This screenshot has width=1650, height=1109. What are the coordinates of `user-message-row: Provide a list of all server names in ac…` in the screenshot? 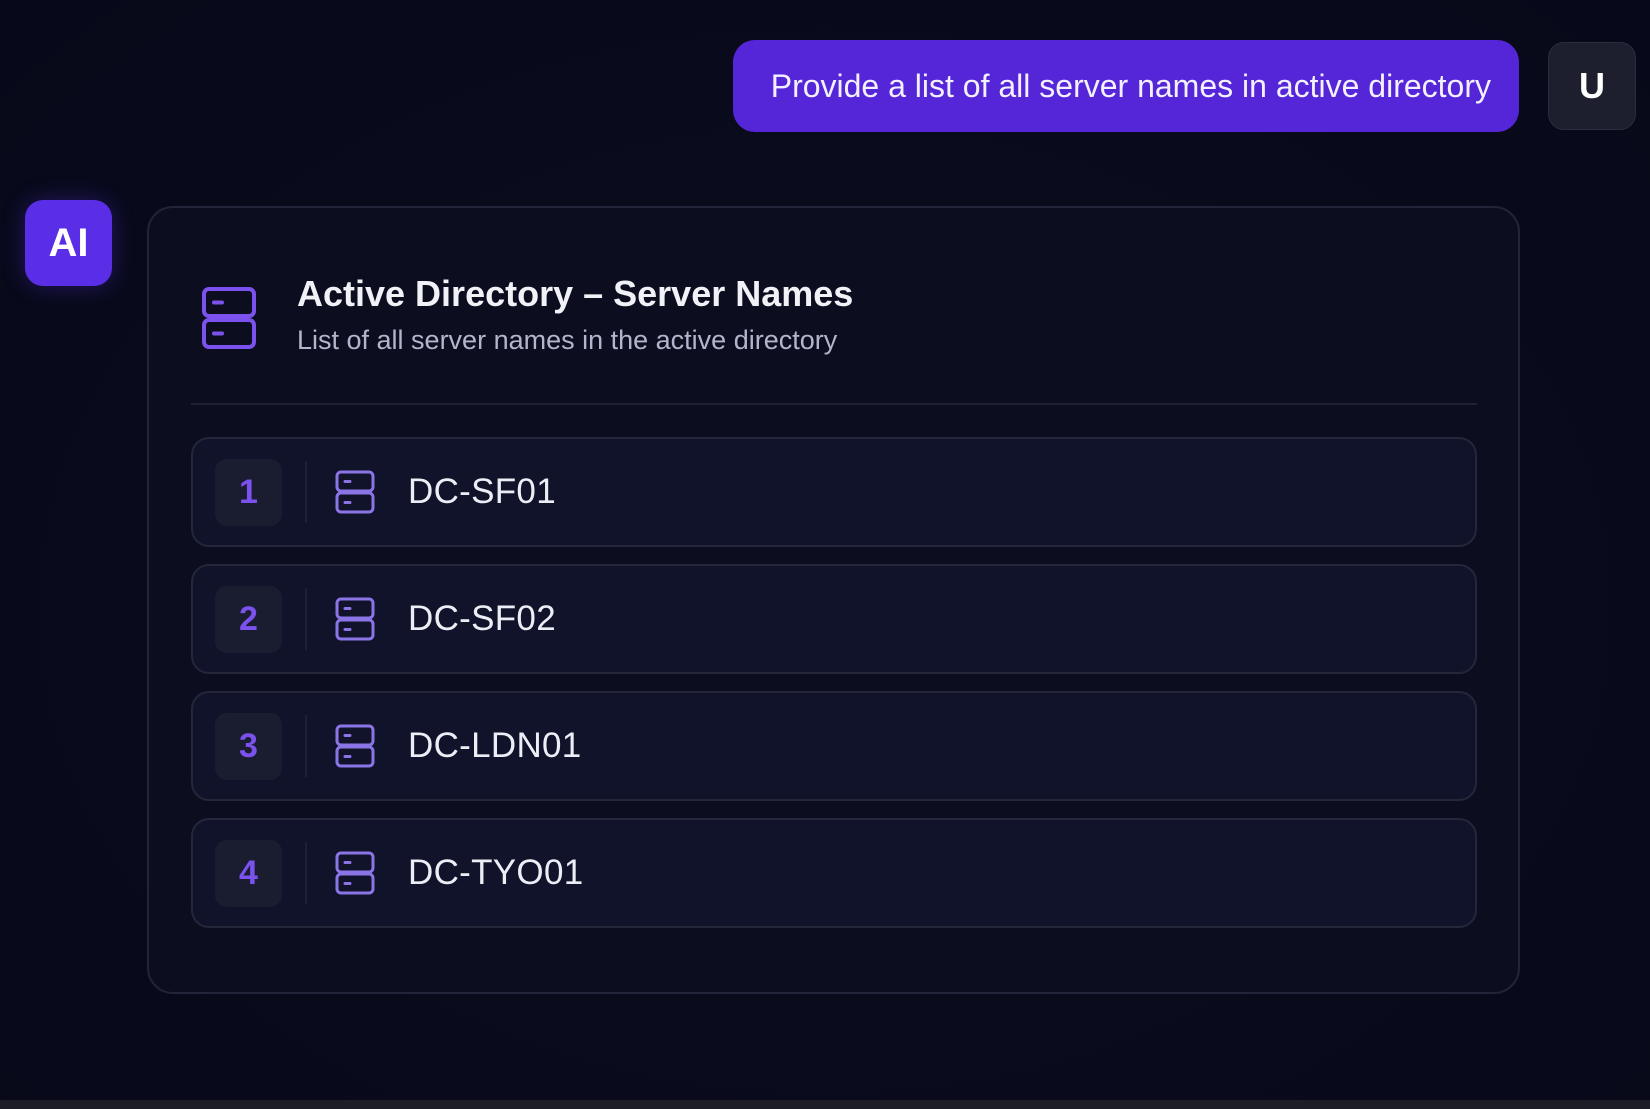 It's located at (1184, 86).